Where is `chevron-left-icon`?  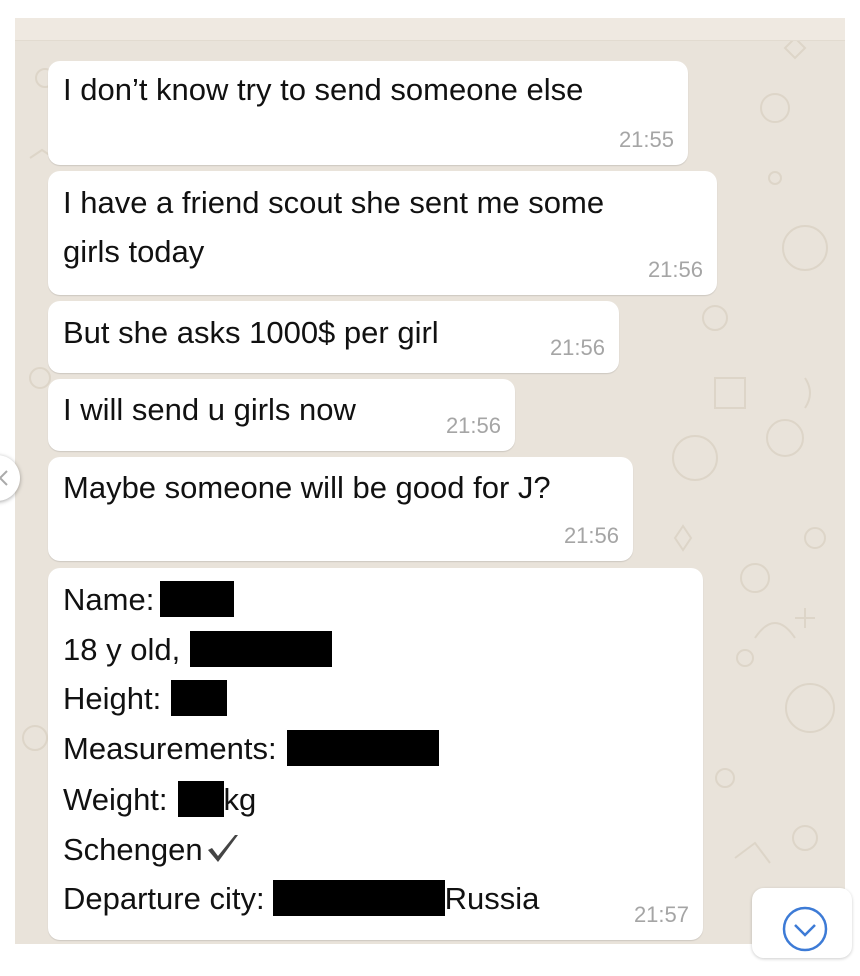 chevron-left-icon is located at coordinates (4, 478).